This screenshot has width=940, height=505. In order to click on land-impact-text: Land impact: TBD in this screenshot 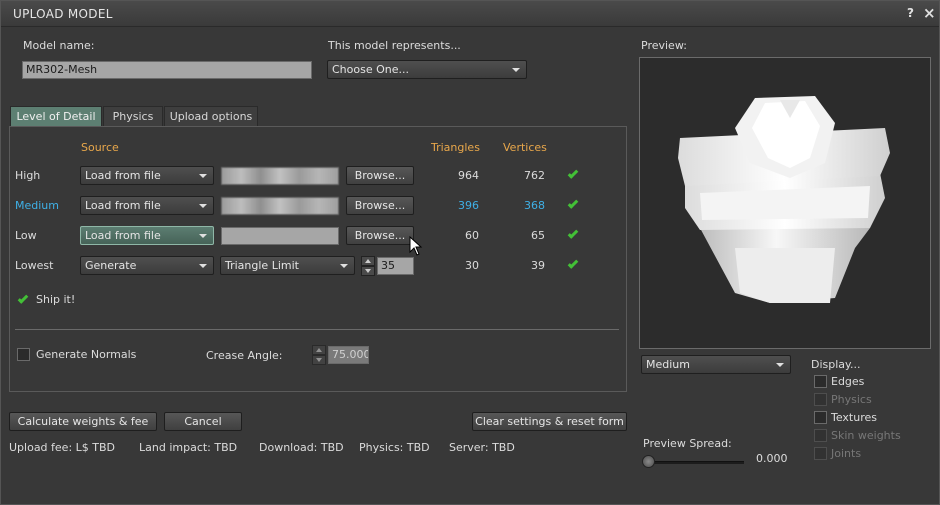, I will do `click(188, 447)`.